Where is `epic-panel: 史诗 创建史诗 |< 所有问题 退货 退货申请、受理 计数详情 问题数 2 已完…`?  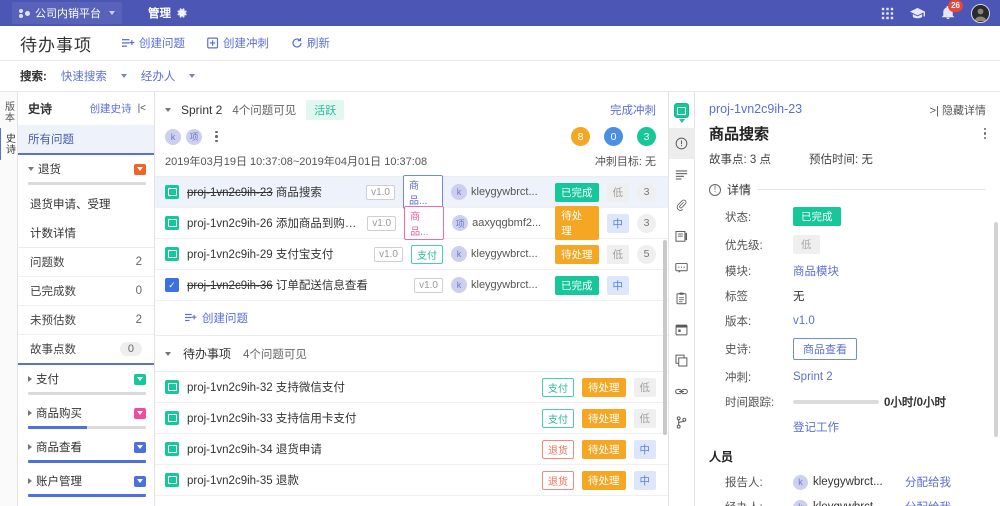 epic-panel: 史诗 创建史诗 |< 所有问题 退货 退货申请、受理 计数详情 问题数 2 已完… is located at coordinates (86, 299).